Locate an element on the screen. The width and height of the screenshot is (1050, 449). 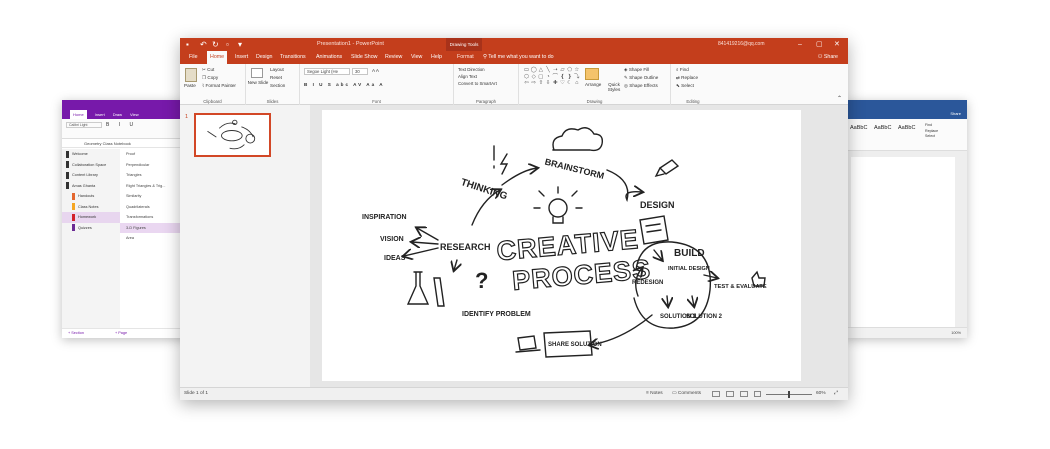
reset-button: Reset is located at coordinates (276, 78).